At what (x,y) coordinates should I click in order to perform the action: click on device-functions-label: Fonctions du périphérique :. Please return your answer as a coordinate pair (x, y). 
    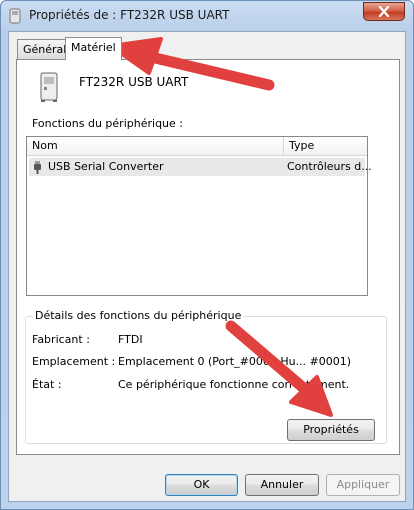
    Looking at the image, I should click on (107, 123).